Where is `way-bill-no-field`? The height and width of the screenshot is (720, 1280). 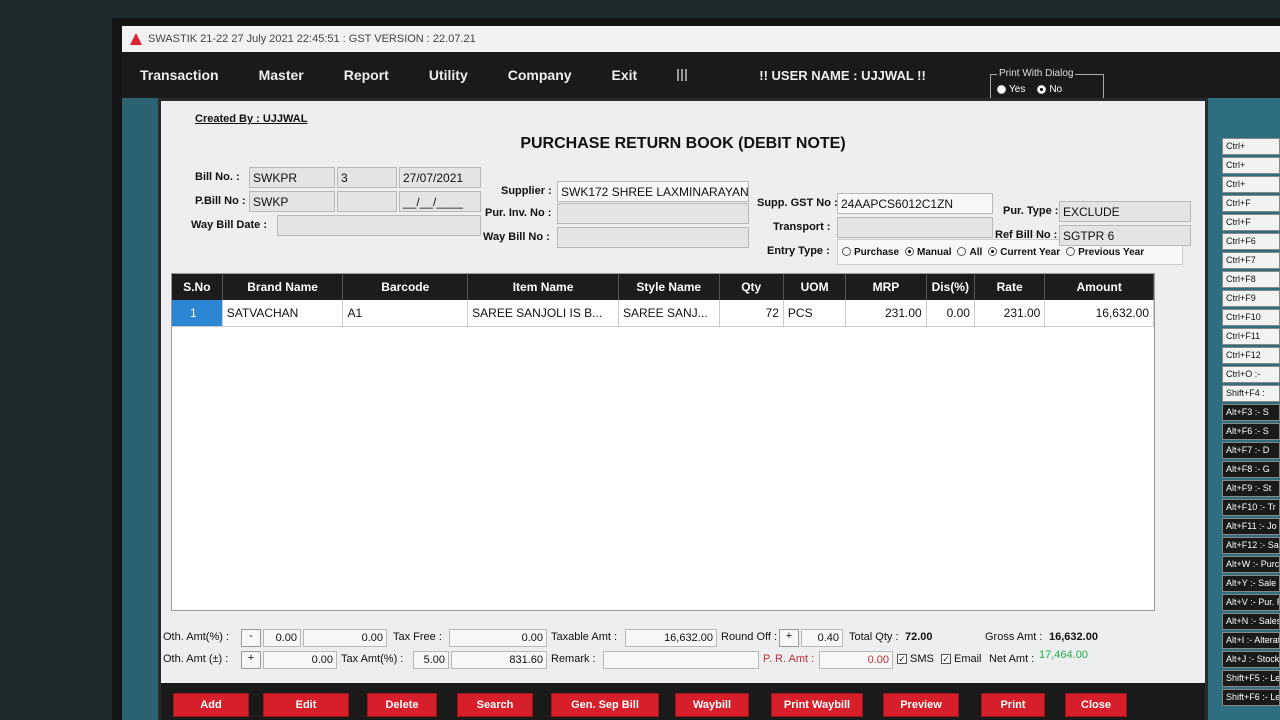
way-bill-no-field is located at coordinates (653, 237).